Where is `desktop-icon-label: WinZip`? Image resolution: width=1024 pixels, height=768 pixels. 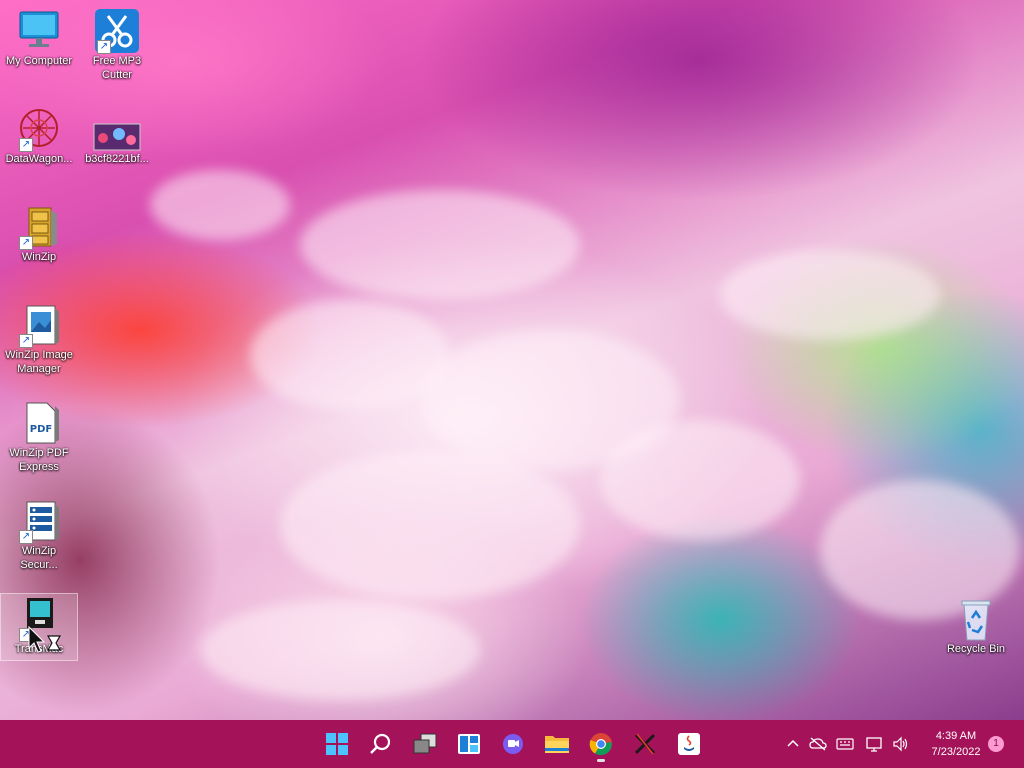
desktop-icon-label: WinZip is located at coordinates (39, 257).